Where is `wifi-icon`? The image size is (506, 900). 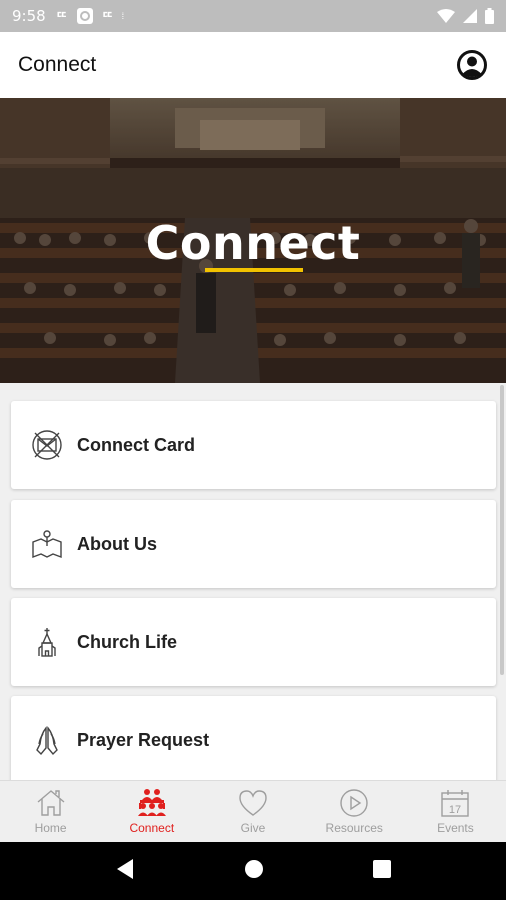
wifi-icon is located at coordinates (446, 16).